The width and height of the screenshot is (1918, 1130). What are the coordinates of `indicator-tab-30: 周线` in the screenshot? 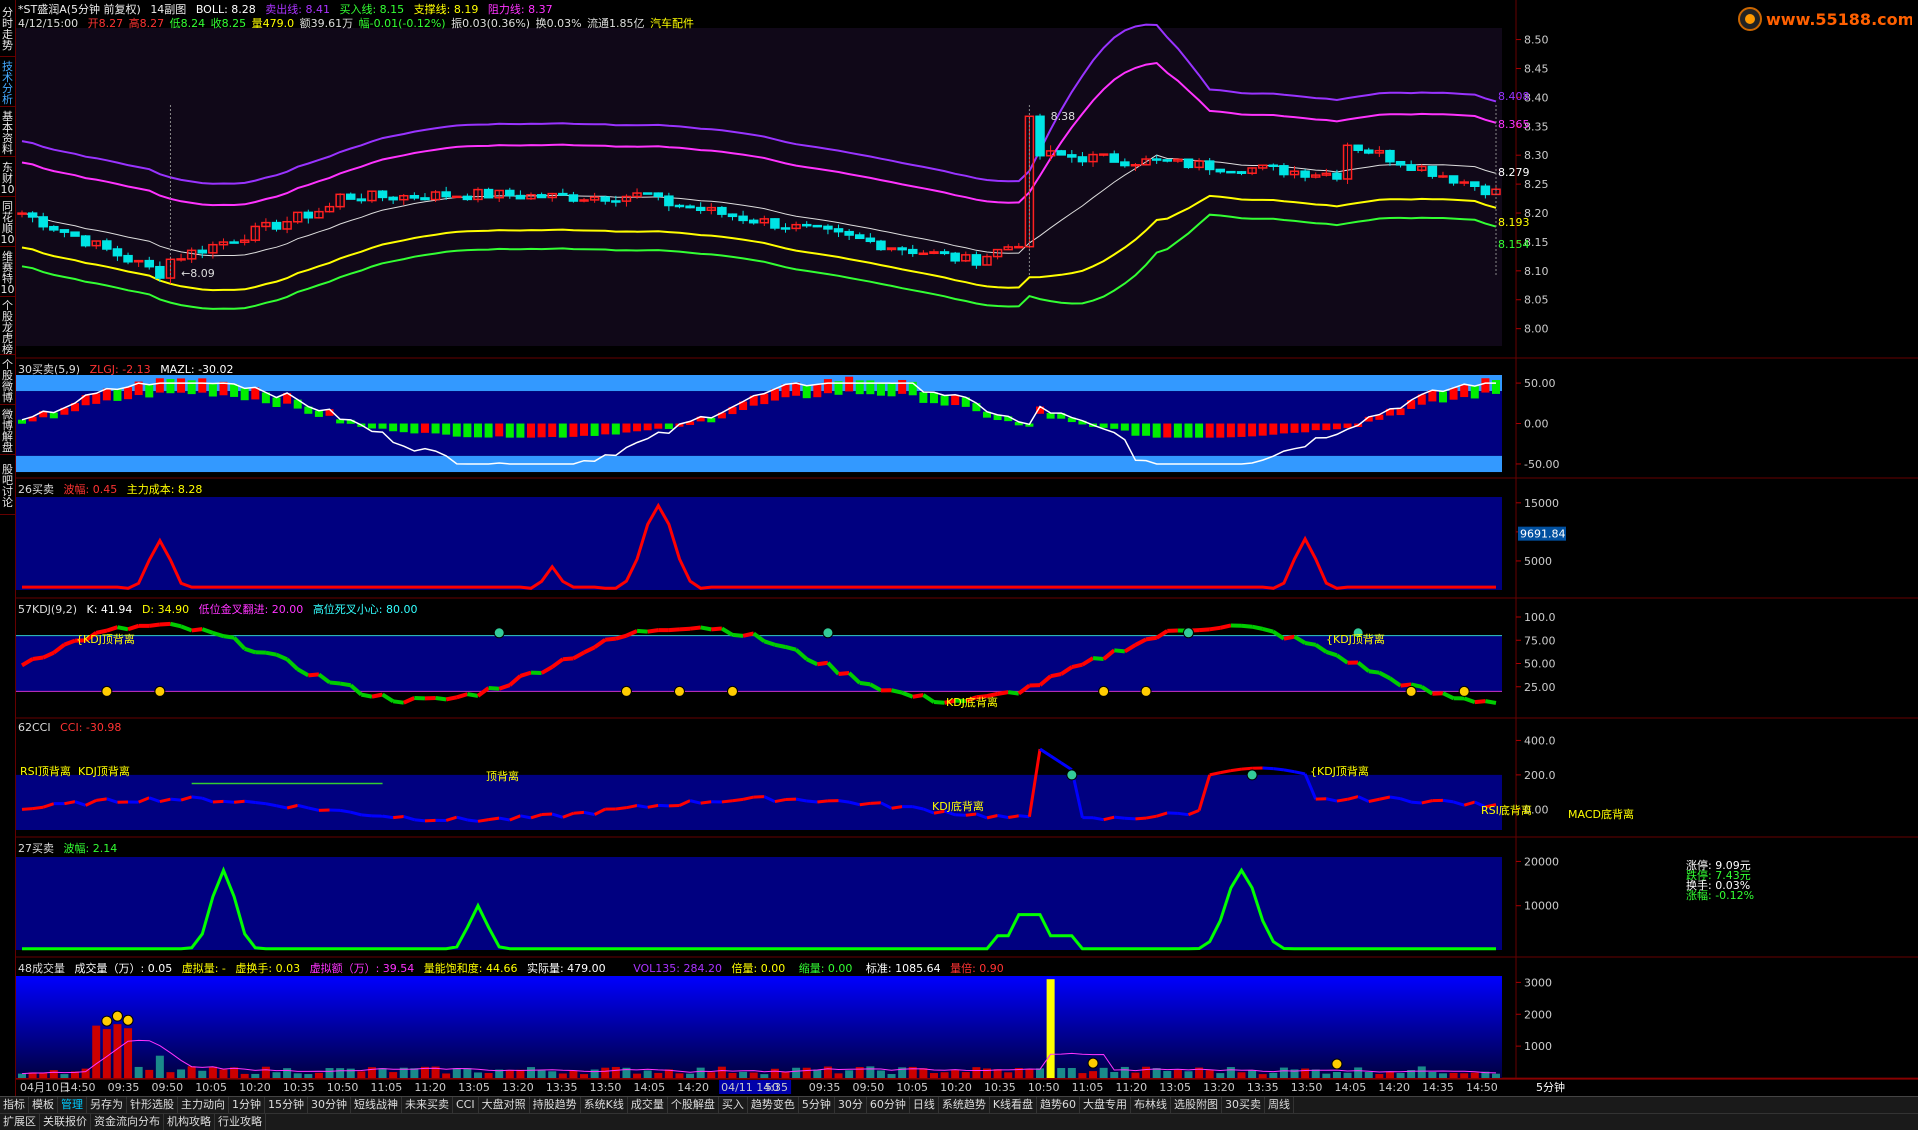 It's located at (1279, 1105).